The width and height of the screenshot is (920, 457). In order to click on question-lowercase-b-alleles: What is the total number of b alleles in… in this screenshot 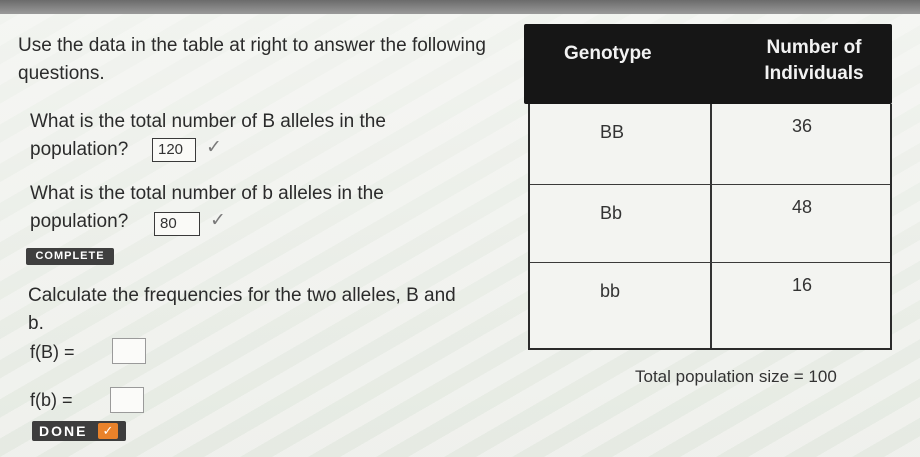, I will do `click(207, 207)`.